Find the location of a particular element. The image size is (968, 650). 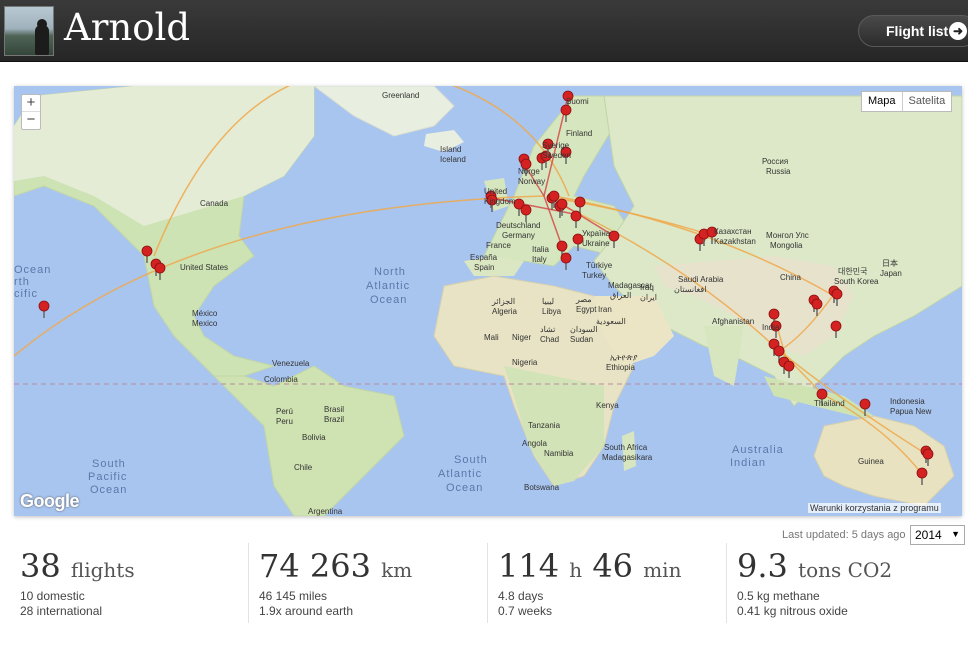

map-label: China is located at coordinates (790, 277).